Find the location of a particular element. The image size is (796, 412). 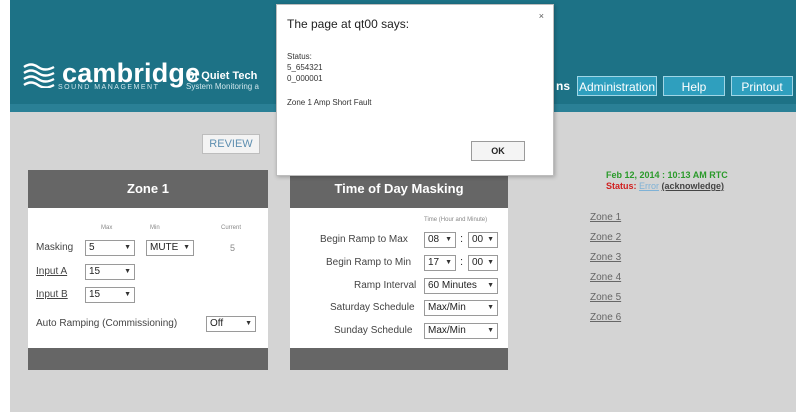

begin-min-label: Begin Ramp to Min is located at coordinates (369, 262).